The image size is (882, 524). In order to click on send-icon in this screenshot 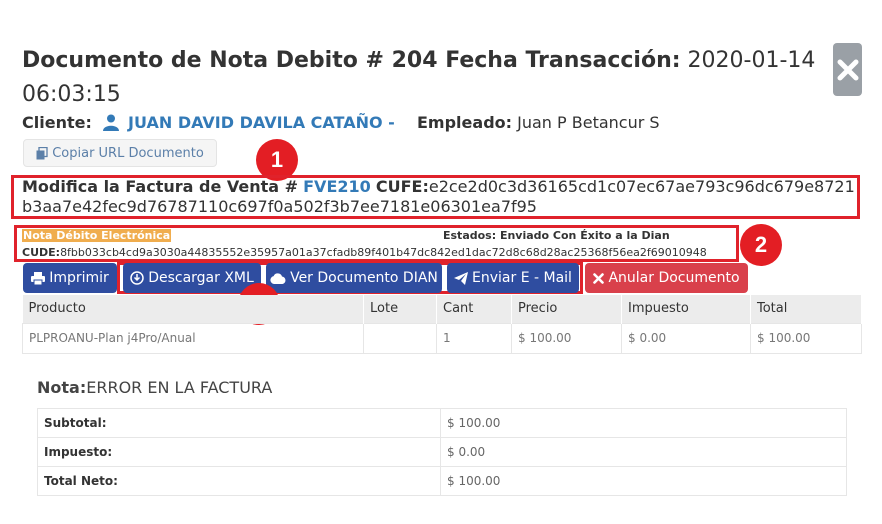, I will do `click(461, 278)`.